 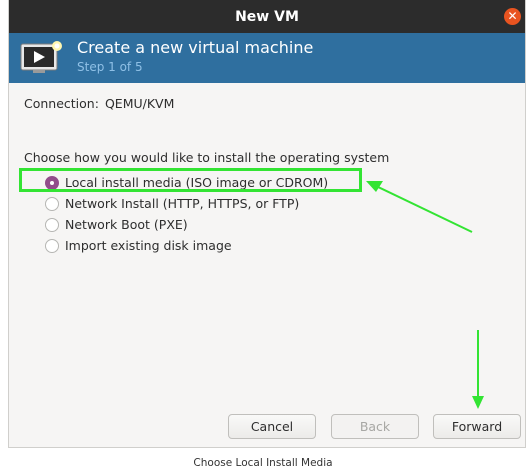 I want to click on virtual-machine-monitor-icon, so click(x=41, y=57).